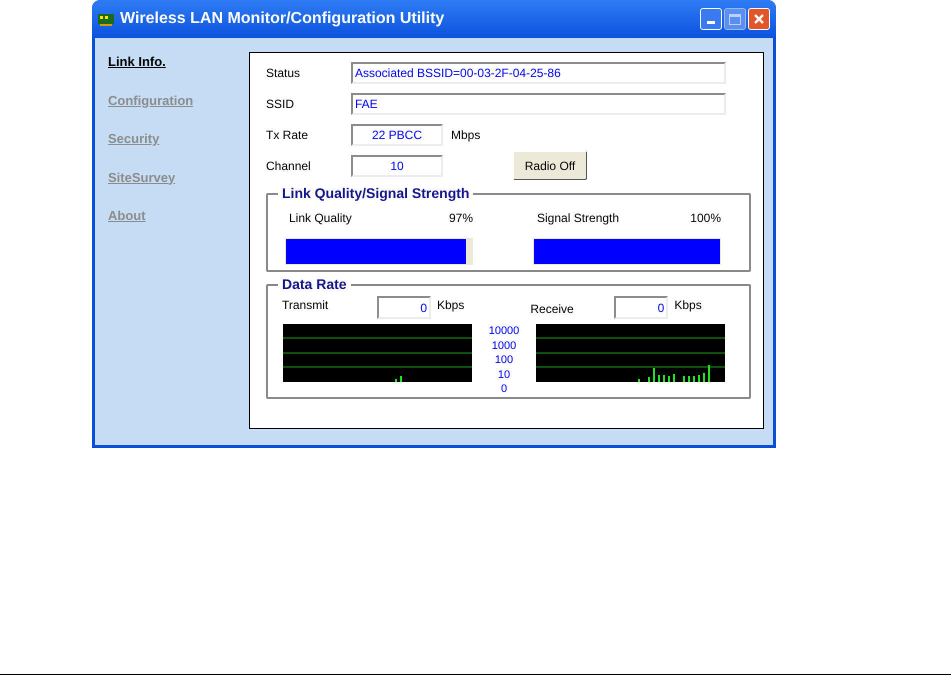  Describe the element at coordinates (306, 305) in the screenshot. I see `rate-label: Transmit` at that location.